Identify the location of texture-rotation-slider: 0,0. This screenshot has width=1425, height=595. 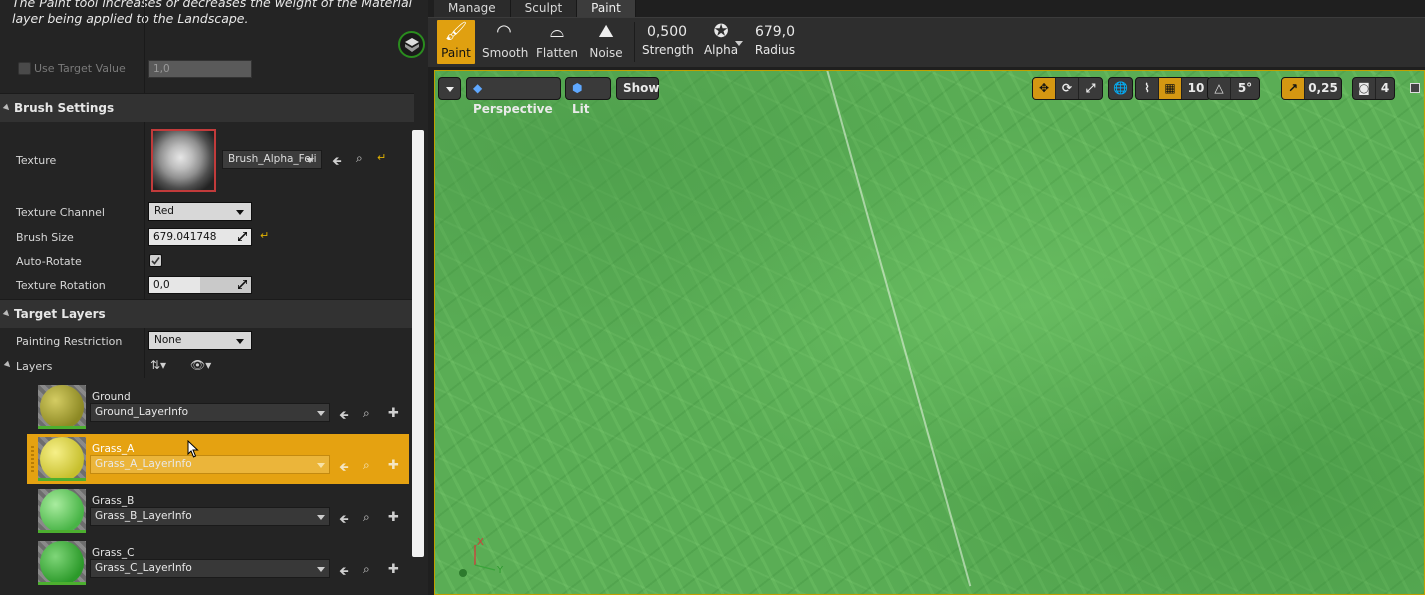
(200, 285).